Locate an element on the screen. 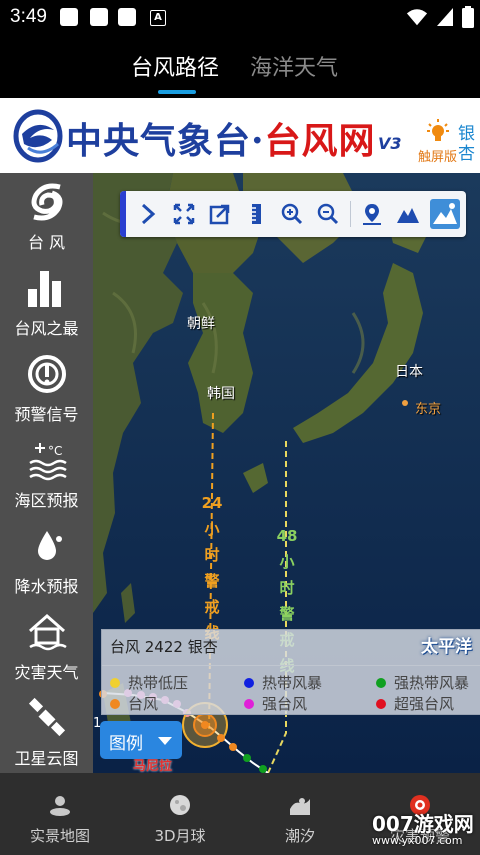 The height and width of the screenshot is (855, 480). legend-item-sts: 强热带风暴 is located at coordinates (422, 682).